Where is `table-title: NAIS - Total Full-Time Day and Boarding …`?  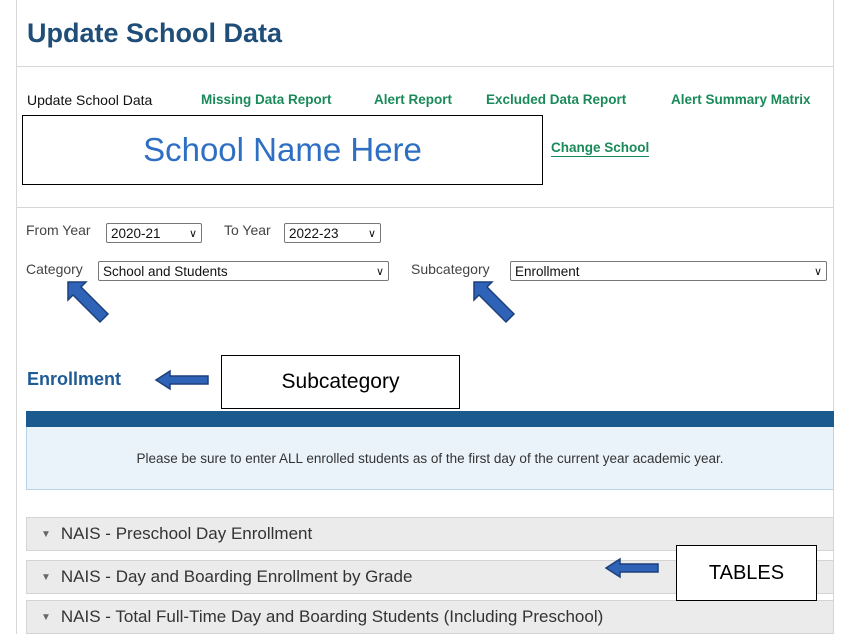
table-title: NAIS - Total Full-Time Day and Boarding … is located at coordinates (332, 616).